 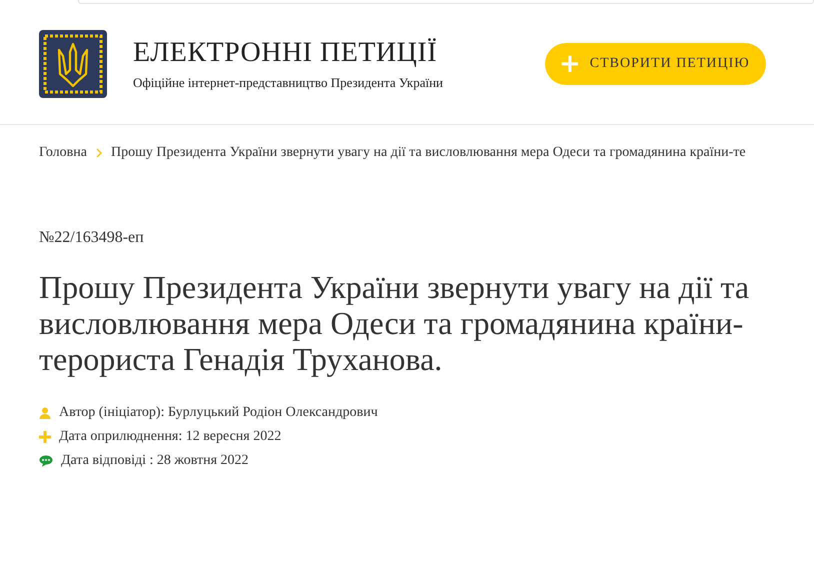 I want to click on site-subtitle: Офіційне інтернет-представництво Президента України, so click(x=288, y=83).